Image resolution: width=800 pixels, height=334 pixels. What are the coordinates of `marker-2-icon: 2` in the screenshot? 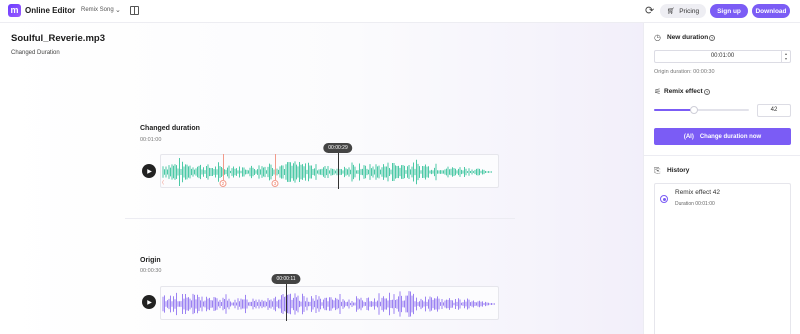 It's located at (223, 183).